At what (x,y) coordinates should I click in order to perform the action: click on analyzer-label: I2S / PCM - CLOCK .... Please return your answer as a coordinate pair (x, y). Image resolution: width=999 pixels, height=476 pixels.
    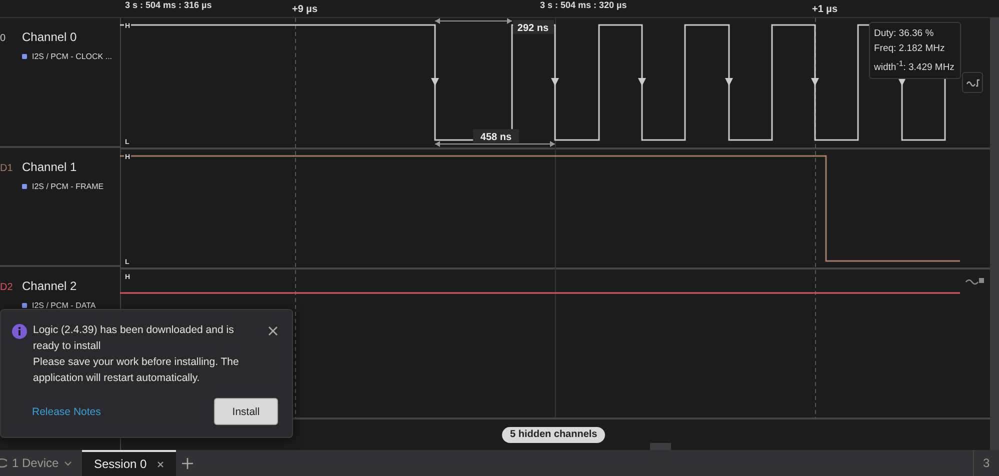
    Looking at the image, I should click on (72, 56).